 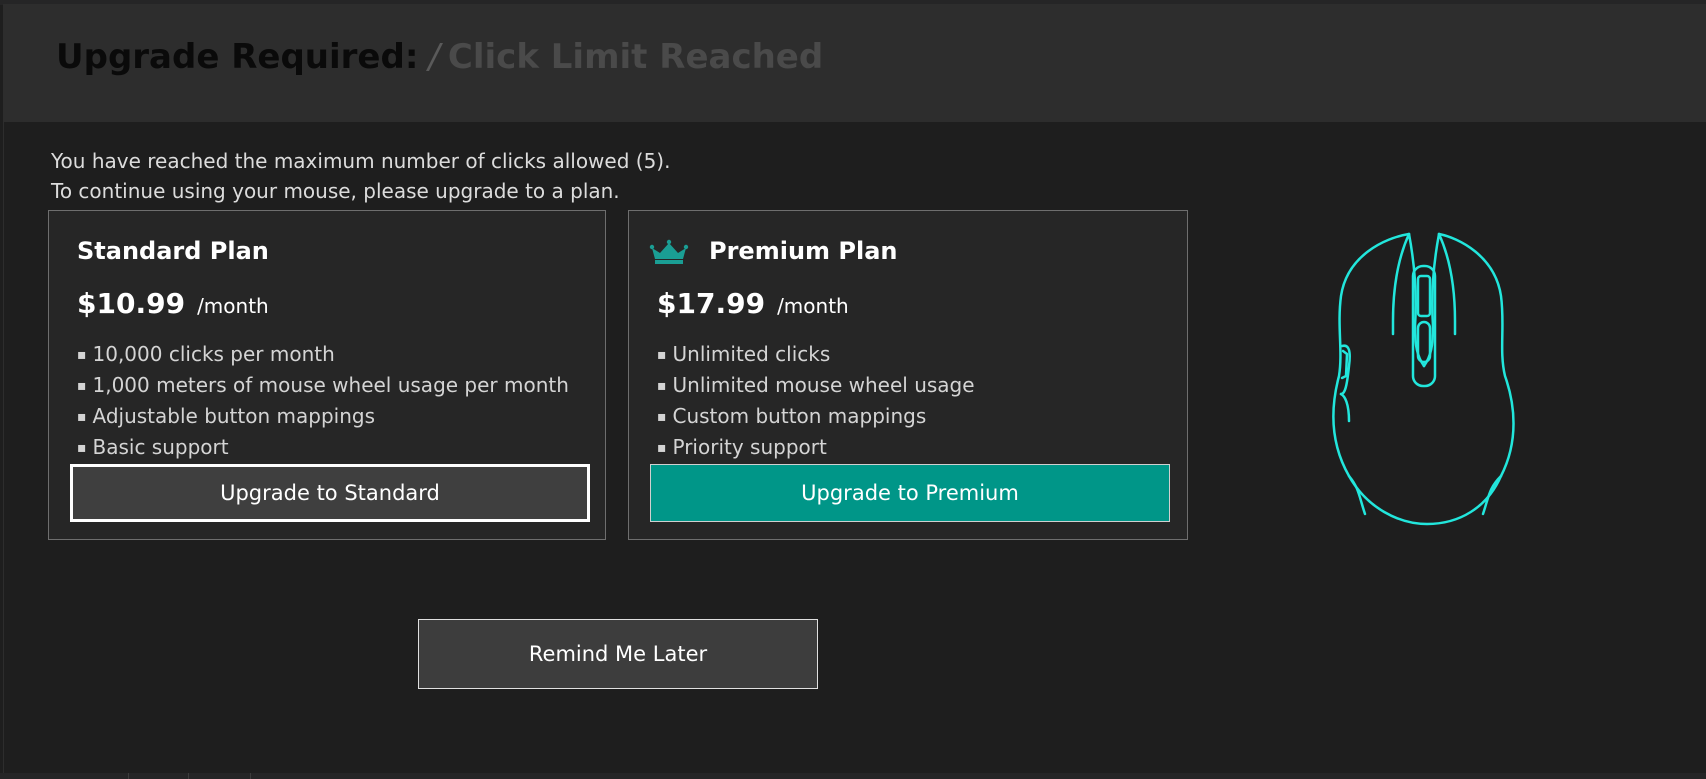 What do you see at coordinates (618, 654) in the screenshot?
I see `remind-later-button: Remind Me Later` at bounding box center [618, 654].